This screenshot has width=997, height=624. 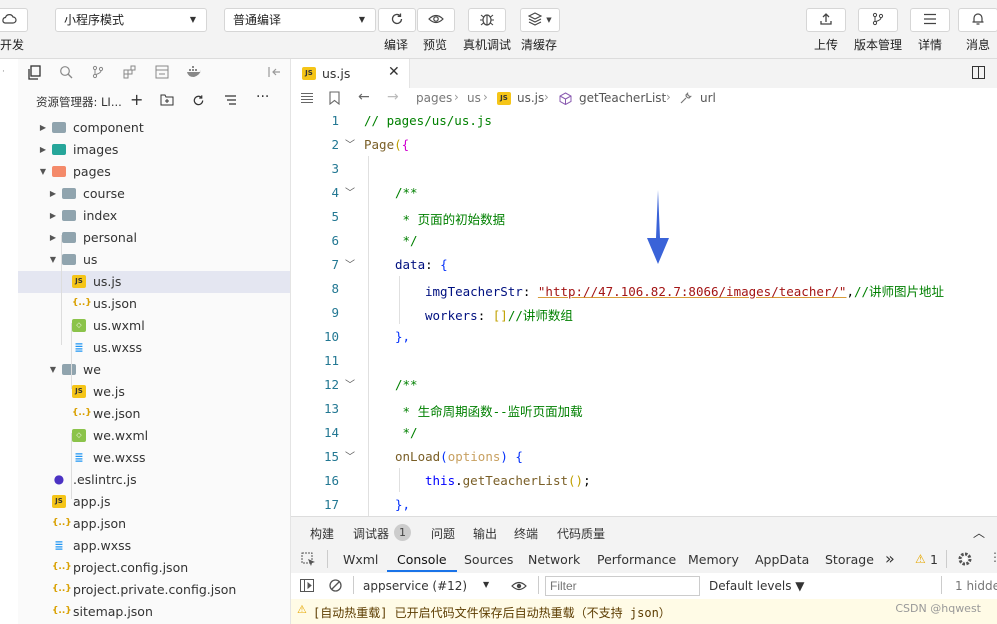 I want to click on messages-button, so click(x=977, y=20).